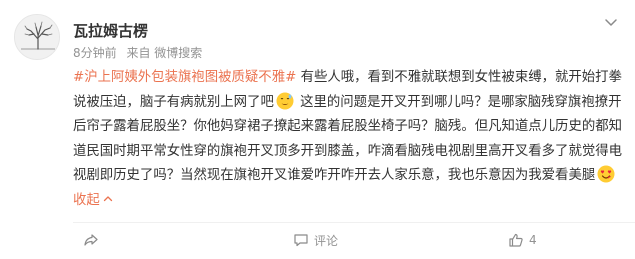  Describe the element at coordinates (285, 100) in the screenshot. I see `awkward-emoji-icon` at that location.